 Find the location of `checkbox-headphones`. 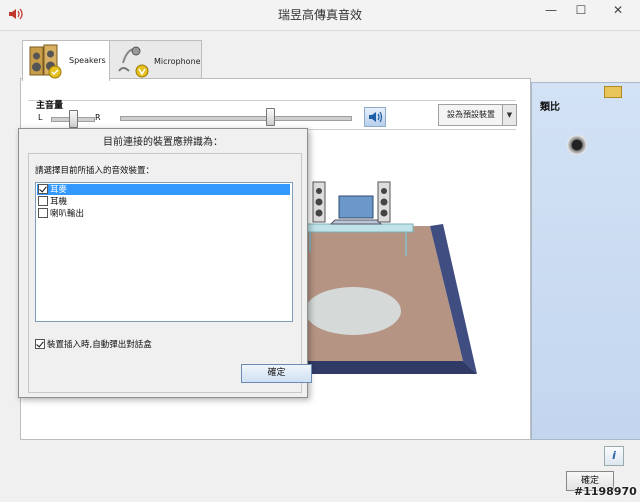

checkbox-headphones is located at coordinates (43, 201).